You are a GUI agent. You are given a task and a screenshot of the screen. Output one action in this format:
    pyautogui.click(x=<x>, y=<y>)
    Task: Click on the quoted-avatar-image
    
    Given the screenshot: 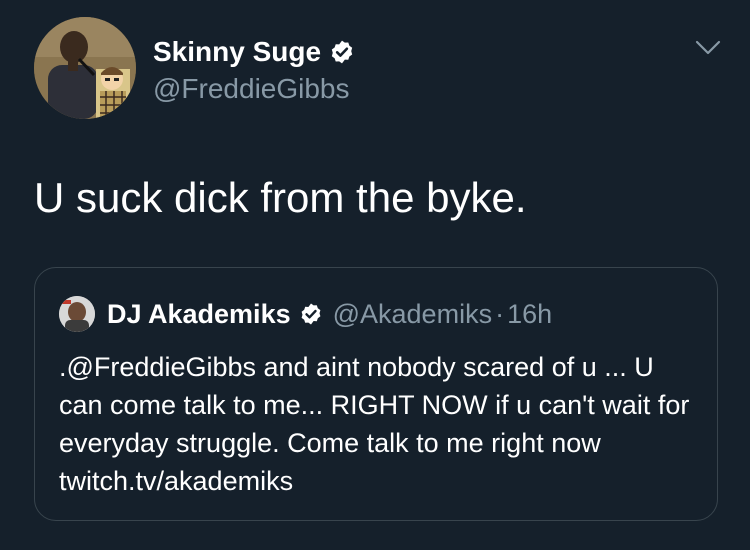 What is the action you would take?
    pyautogui.click(x=77, y=314)
    